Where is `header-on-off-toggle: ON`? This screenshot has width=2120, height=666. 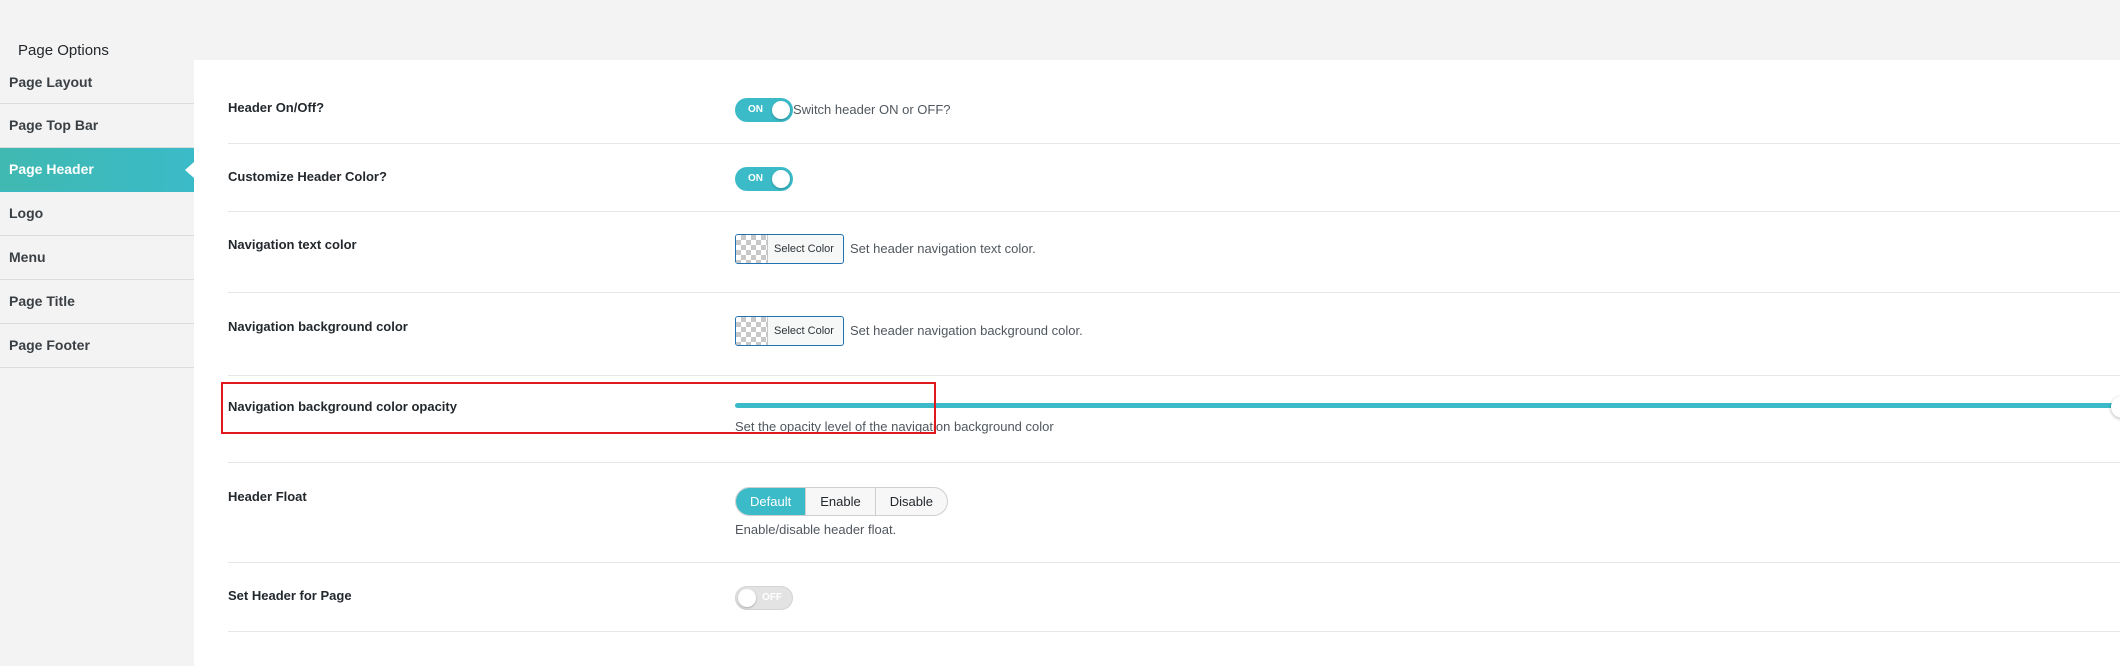 header-on-off-toggle: ON is located at coordinates (764, 110).